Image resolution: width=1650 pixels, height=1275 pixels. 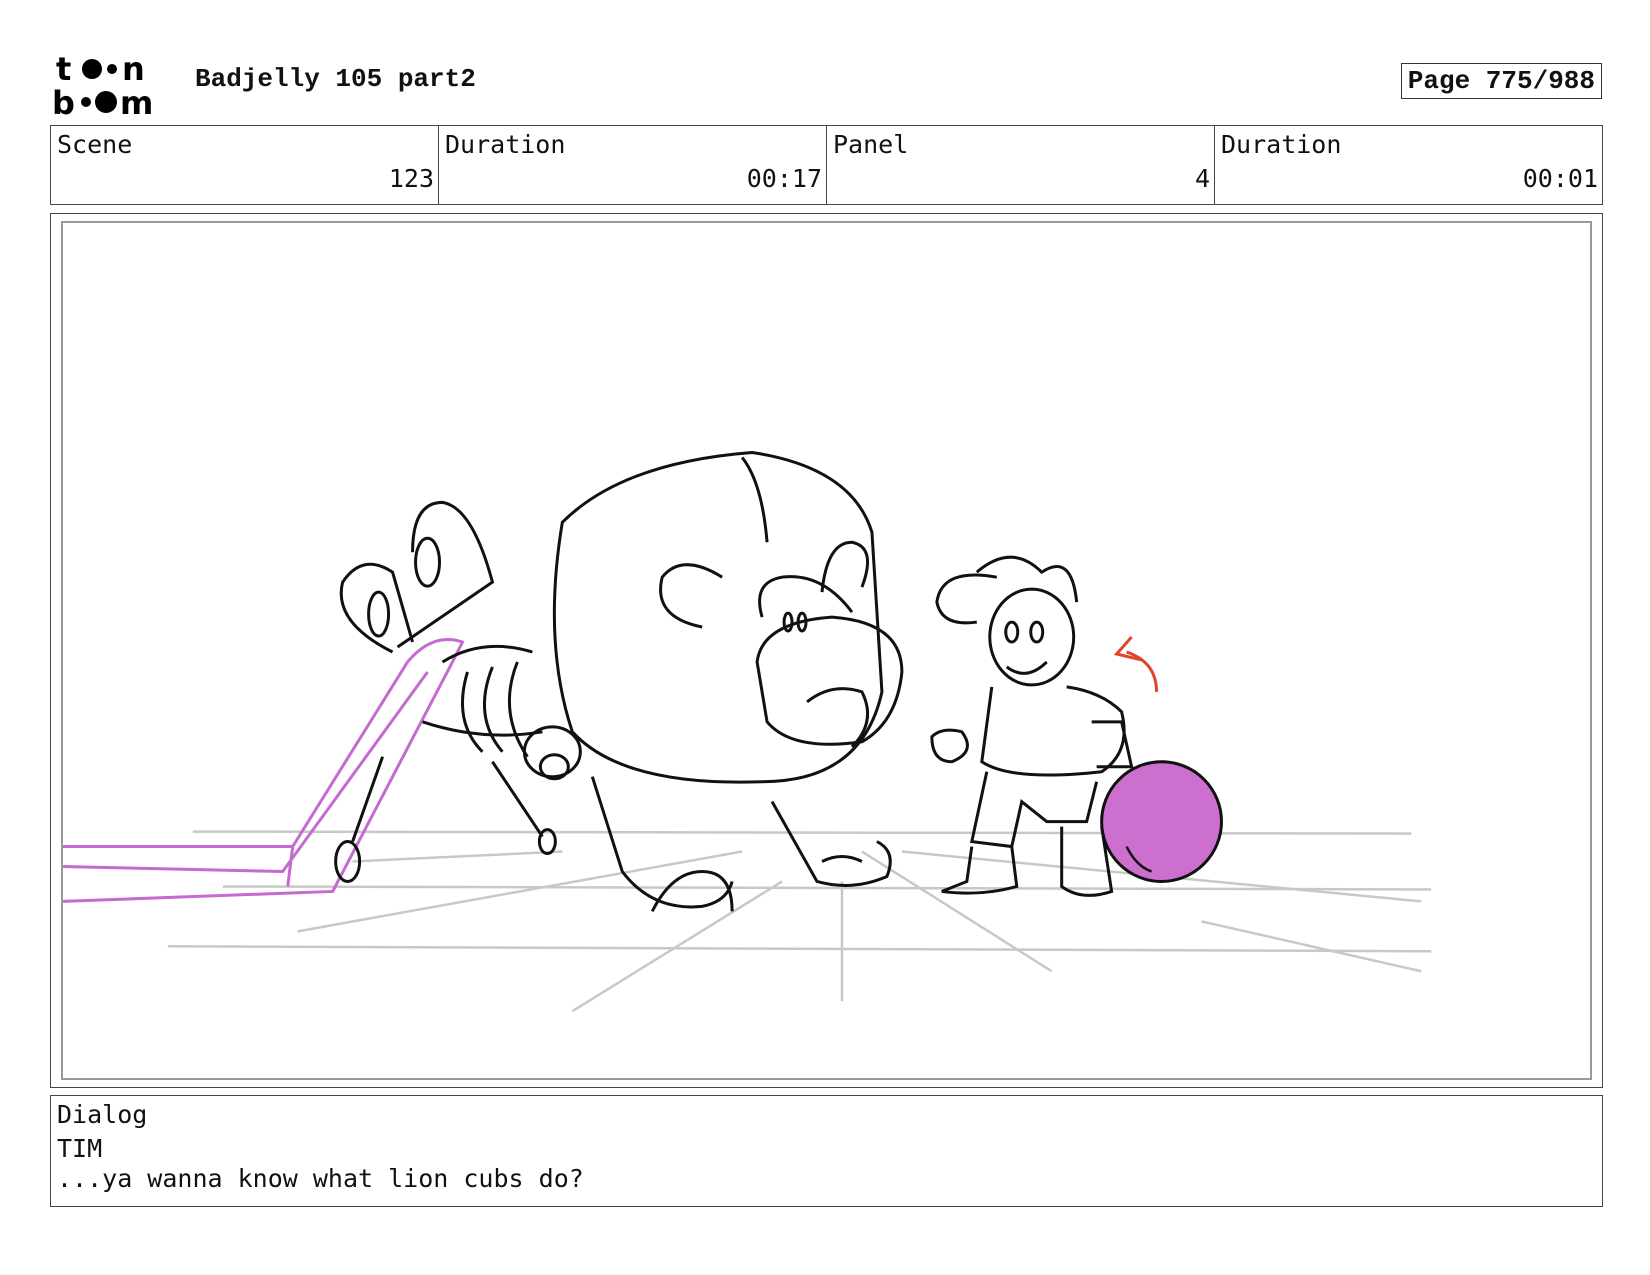 I want to click on scene-label: Scene, so click(x=95, y=144).